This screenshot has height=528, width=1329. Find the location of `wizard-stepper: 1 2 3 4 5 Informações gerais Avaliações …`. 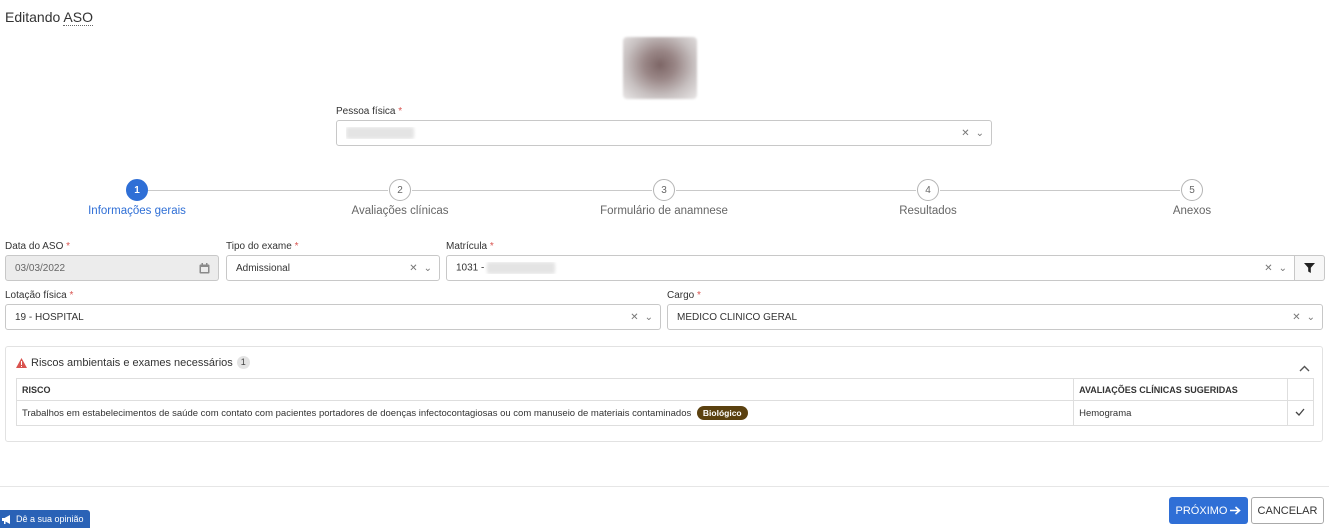

wizard-stepper: 1 2 3 4 5 Informações gerais Avaliações … is located at coordinates (664, 200).